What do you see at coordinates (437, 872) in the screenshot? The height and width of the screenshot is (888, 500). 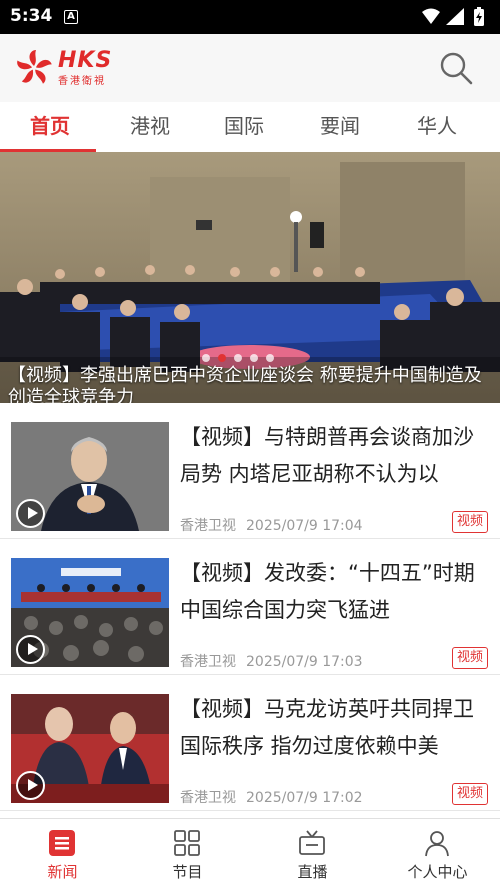 I see `nav-label: 个人中心` at bounding box center [437, 872].